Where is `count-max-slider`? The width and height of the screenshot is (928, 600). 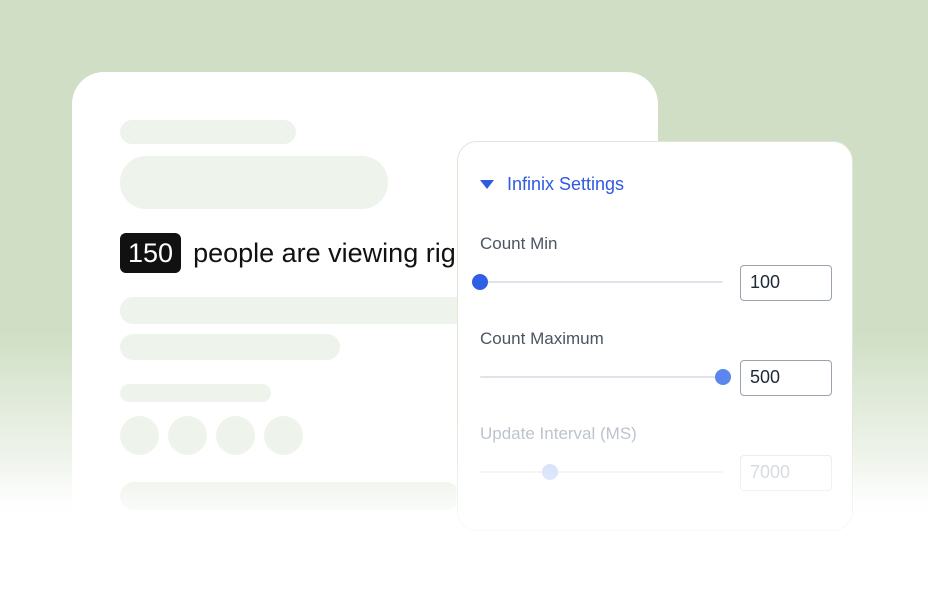
count-max-slider is located at coordinates (605, 377).